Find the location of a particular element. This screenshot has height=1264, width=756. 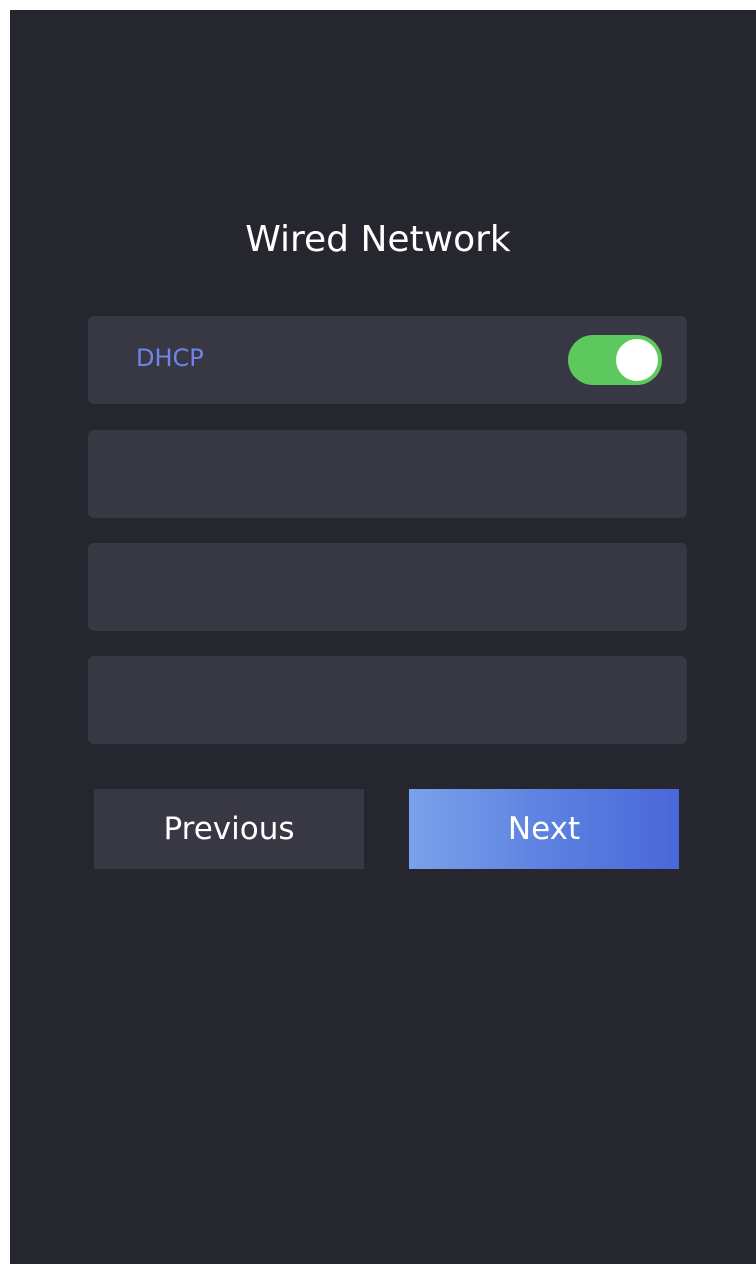

gateway-row is located at coordinates (387, 700).